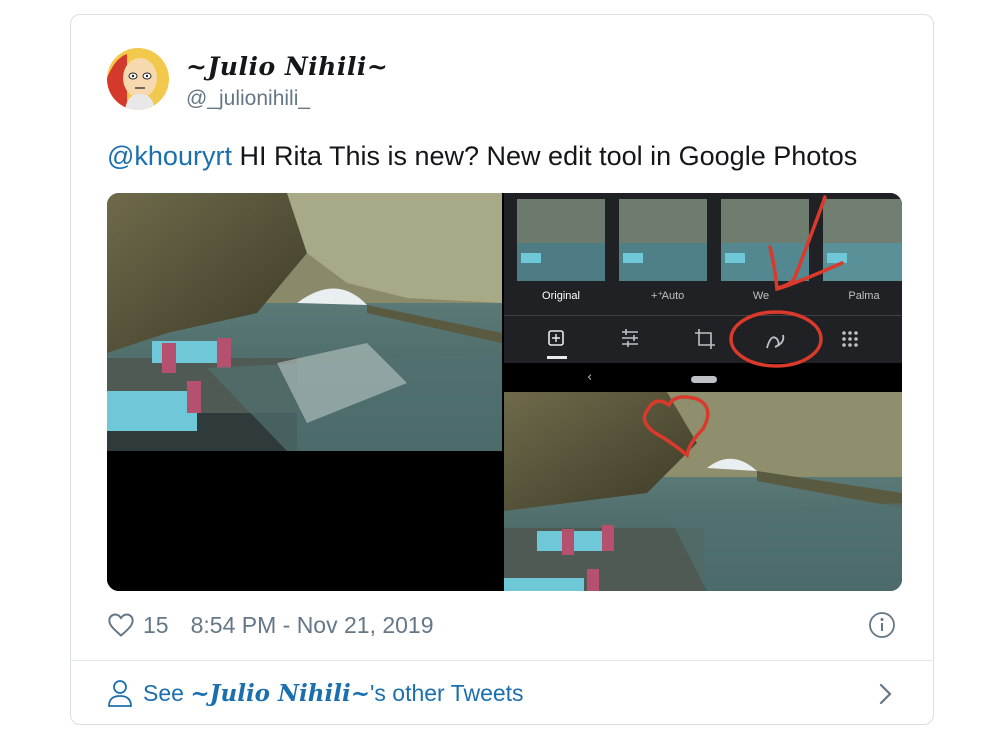  What do you see at coordinates (169, 156) in the screenshot?
I see `mention-link: @khouryrt` at bounding box center [169, 156].